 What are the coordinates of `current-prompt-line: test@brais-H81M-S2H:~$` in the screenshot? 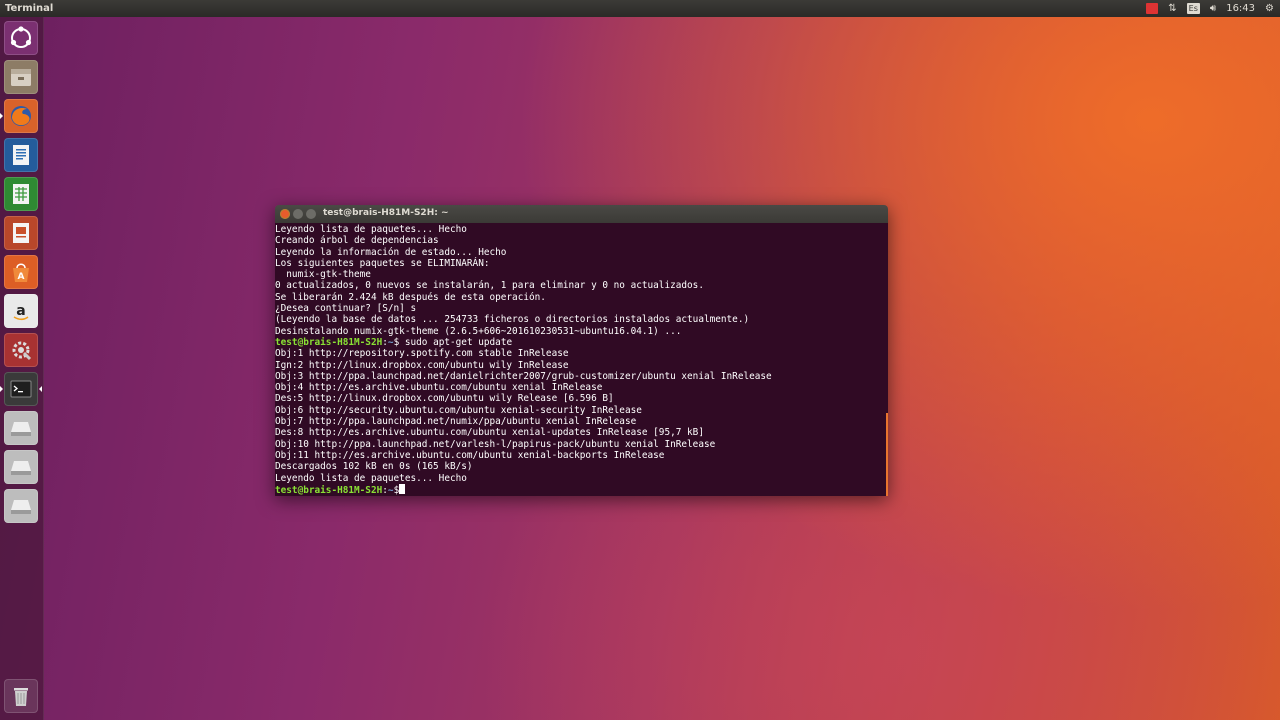 It's located at (581, 489).